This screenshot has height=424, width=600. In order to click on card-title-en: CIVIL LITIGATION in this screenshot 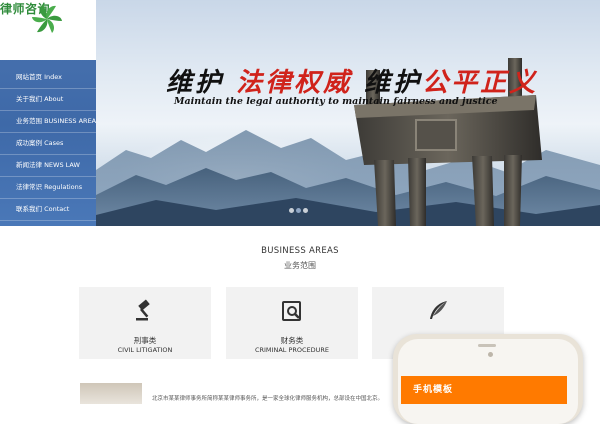, I will do `click(145, 350)`.